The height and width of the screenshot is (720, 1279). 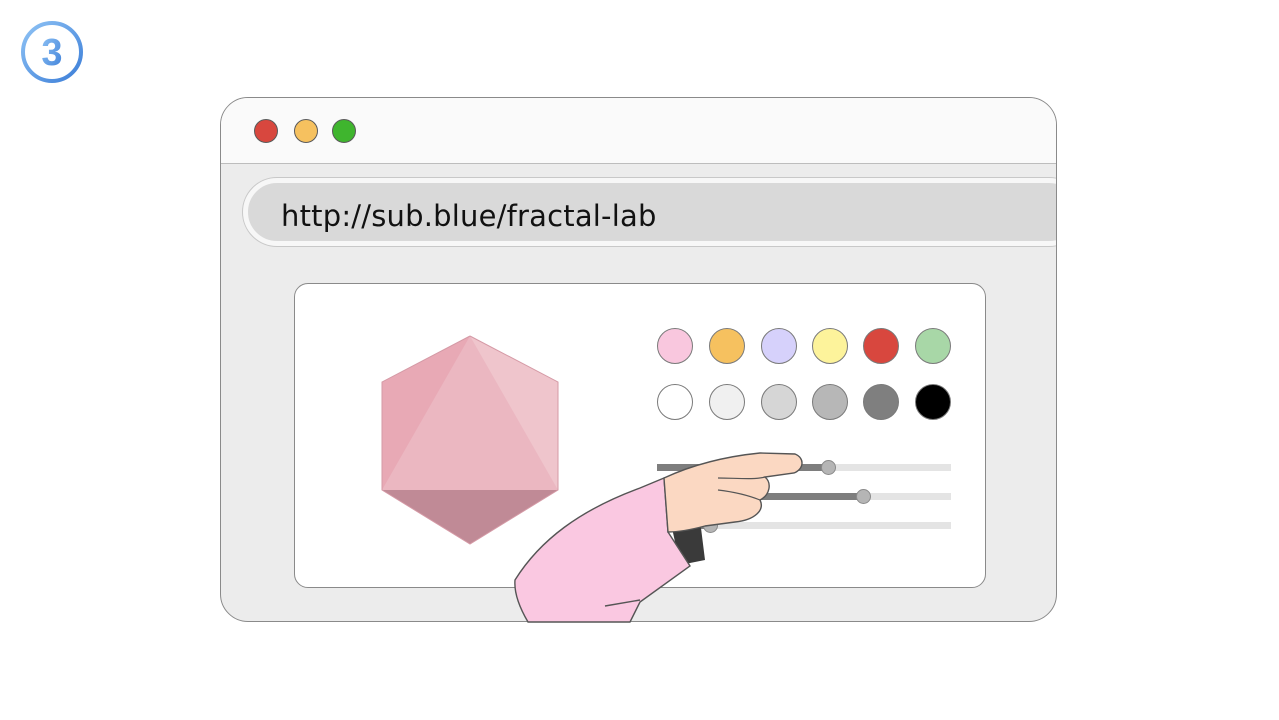 I want to click on color-swatch-lavender, so click(x=779, y=346).